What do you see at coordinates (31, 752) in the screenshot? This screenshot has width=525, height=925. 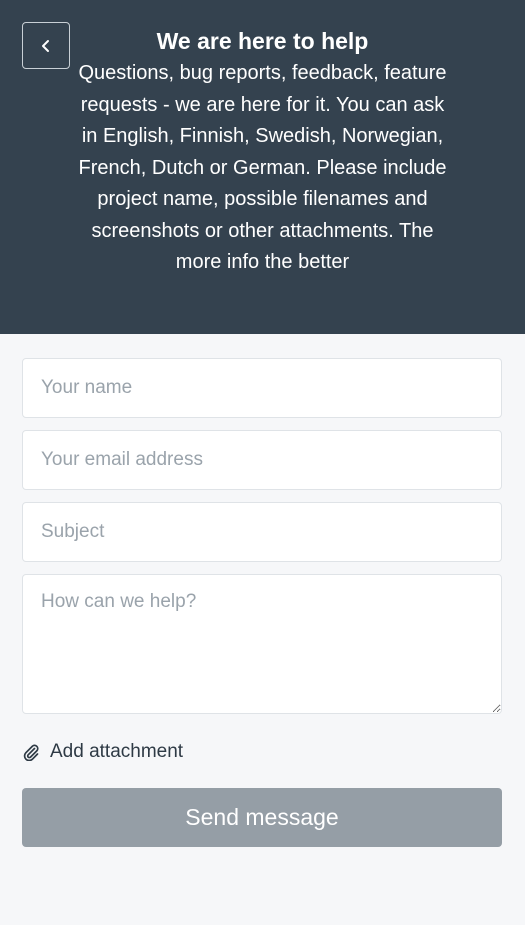 I see `paperclip-icon` at bounding box center [31, 752].